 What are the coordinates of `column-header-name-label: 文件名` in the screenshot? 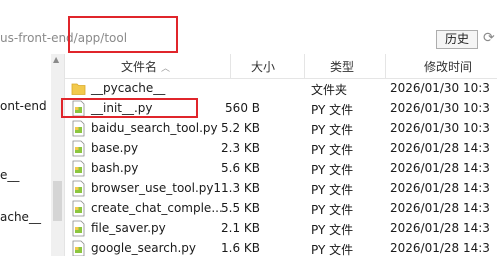 It's located at (139, 67).